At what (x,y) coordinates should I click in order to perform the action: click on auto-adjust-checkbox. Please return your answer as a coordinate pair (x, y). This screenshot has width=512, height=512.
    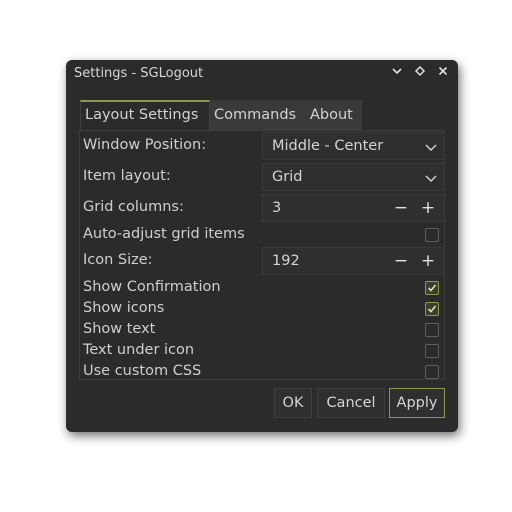
    Looking at the image, I should click on (432, 235).